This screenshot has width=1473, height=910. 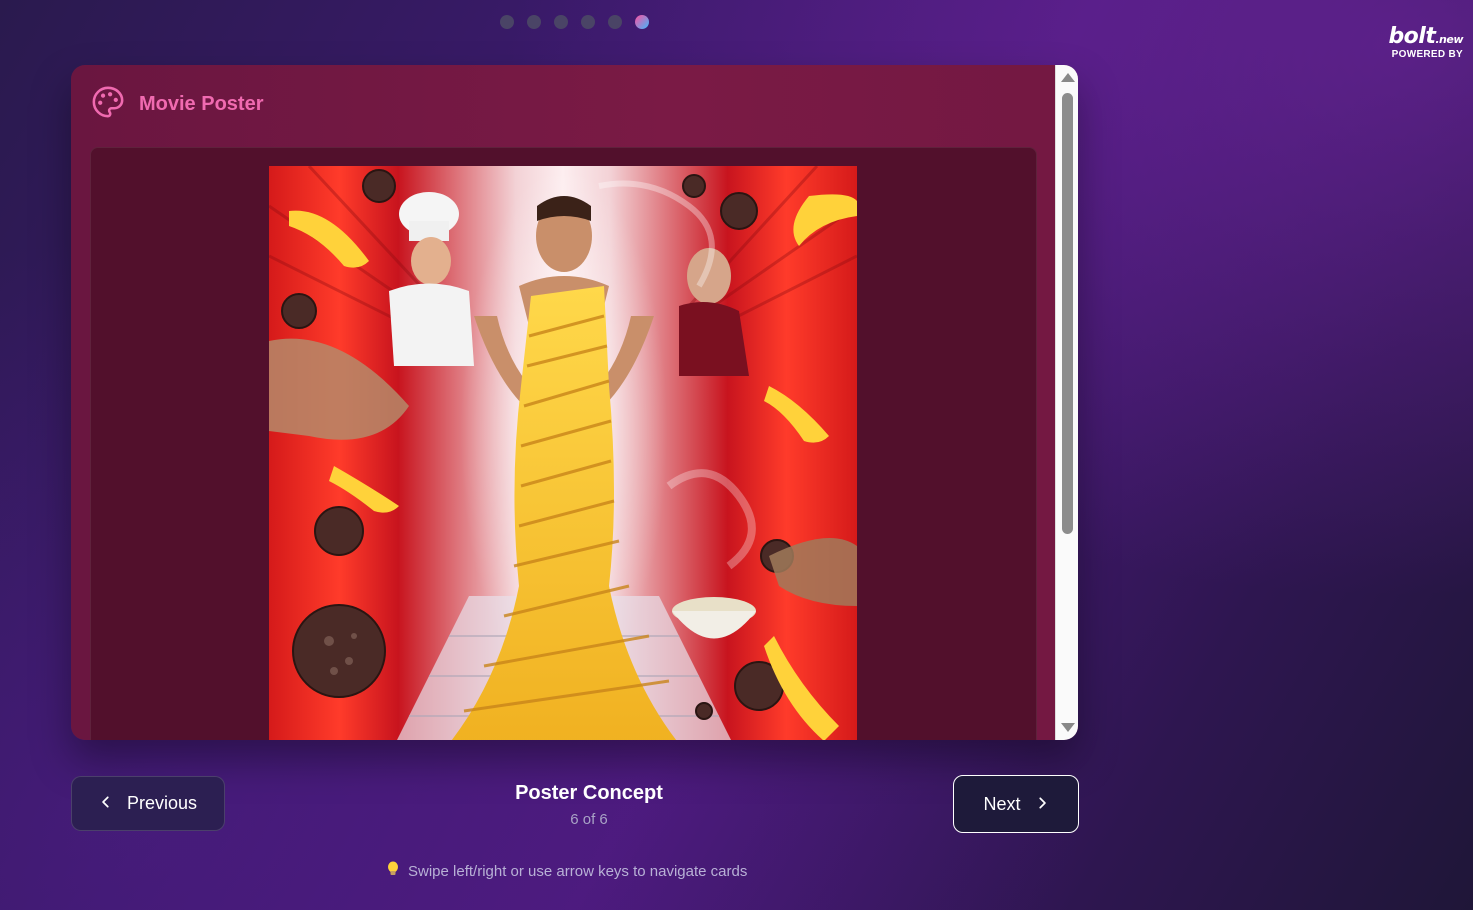 I want to click on powered-by-label: POWERED BY, so click(x=1427, y=54).